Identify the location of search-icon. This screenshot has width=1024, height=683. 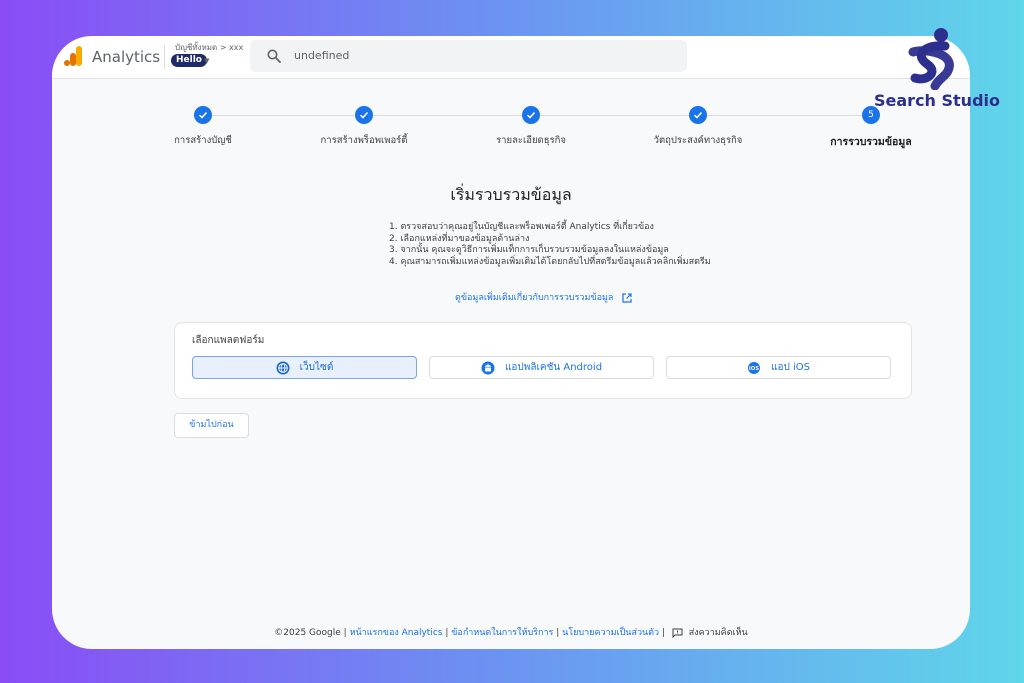
(274, 56).